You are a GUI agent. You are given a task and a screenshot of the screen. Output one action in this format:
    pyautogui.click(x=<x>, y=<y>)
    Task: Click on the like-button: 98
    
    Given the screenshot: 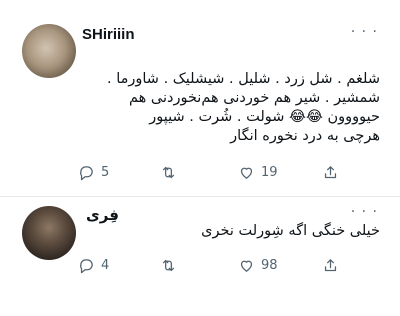 What is the action you would take?
    pyautogui.click(x=258, y=265)
    